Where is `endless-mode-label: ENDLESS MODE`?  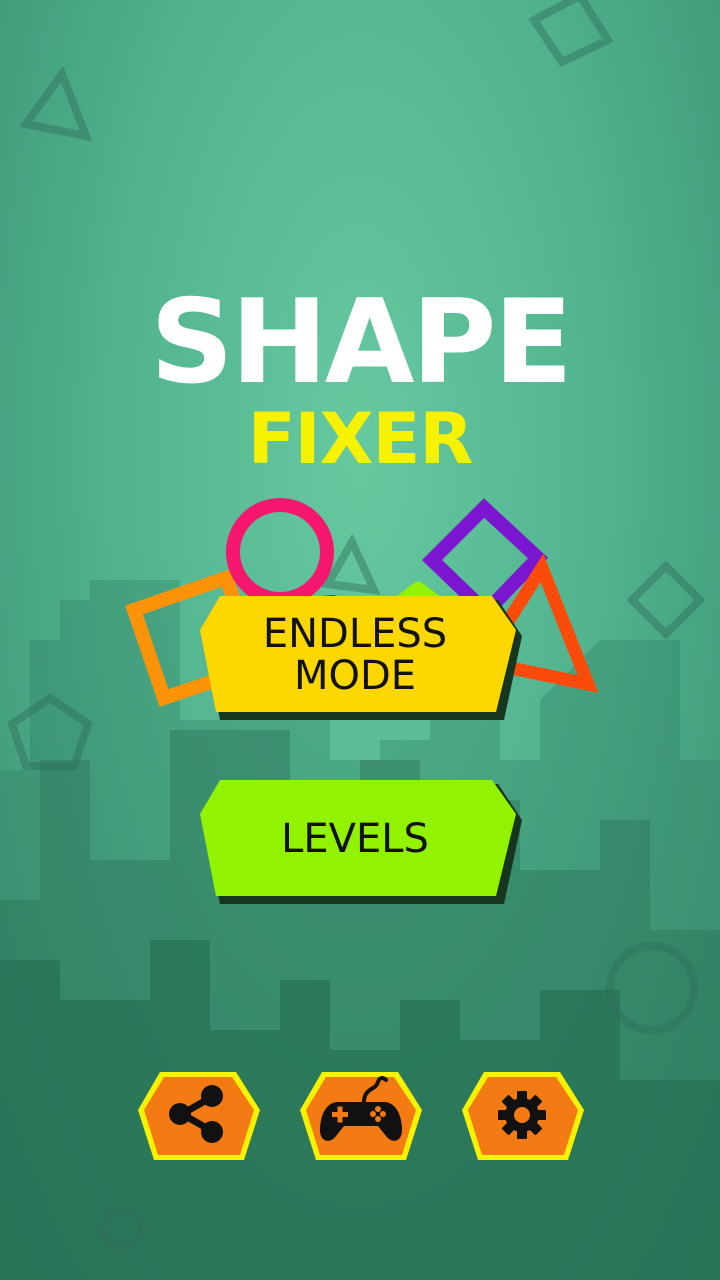
endless-mode-label: ENDLESS MODE is located at coordinates (355, 655).